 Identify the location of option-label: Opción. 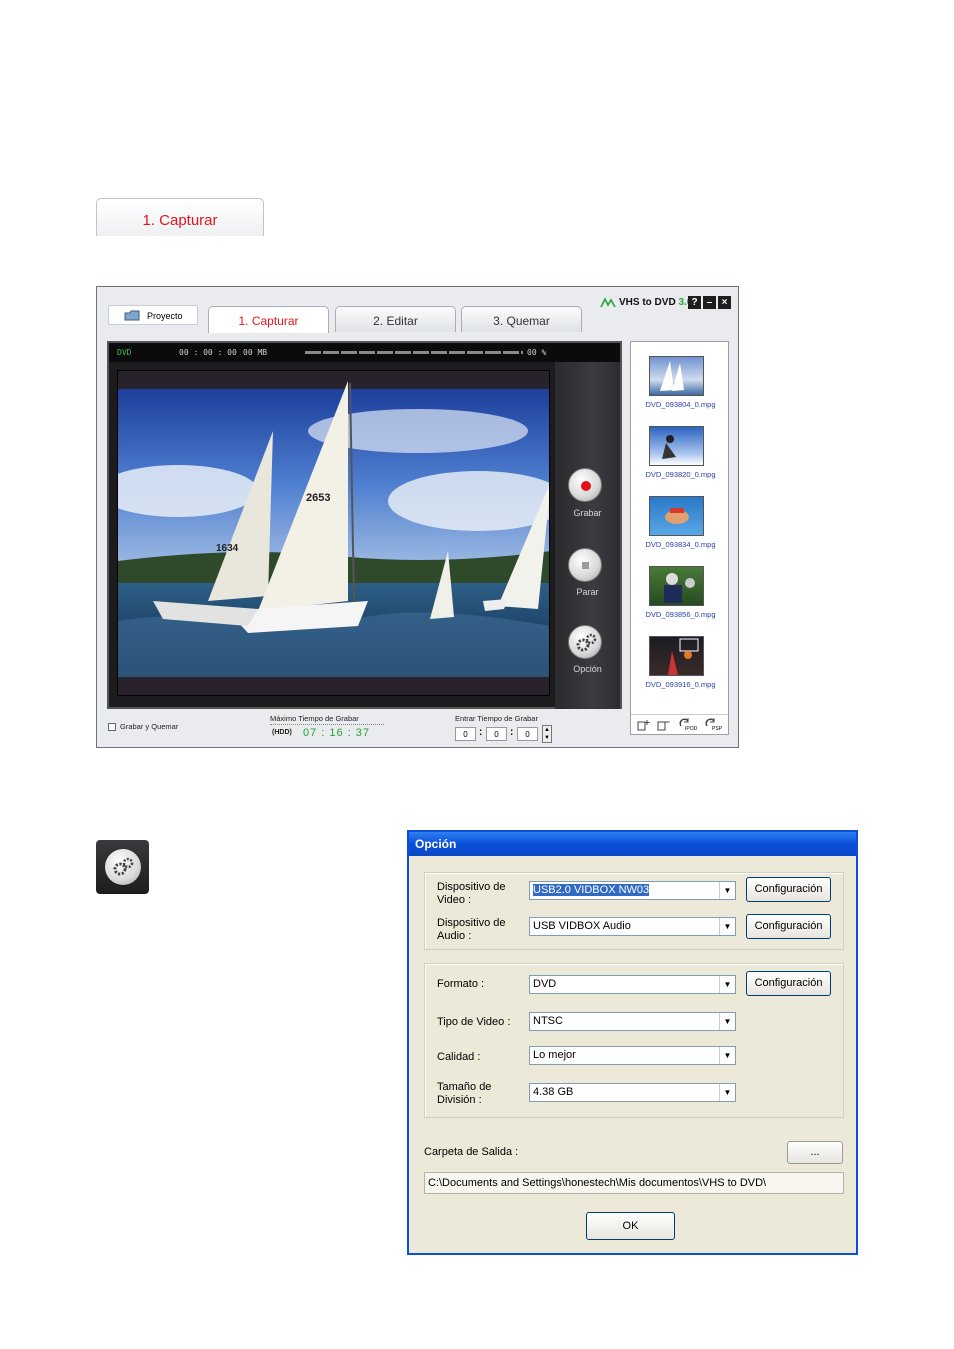
(587, 669).